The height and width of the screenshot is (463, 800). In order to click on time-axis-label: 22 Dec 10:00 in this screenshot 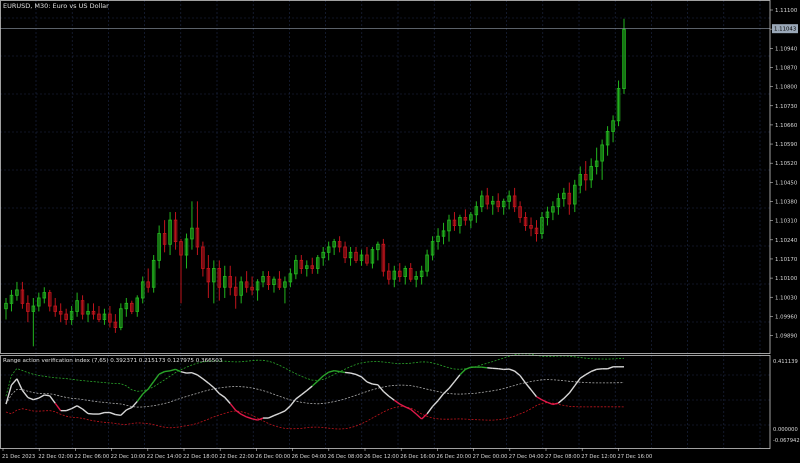, I will do `click(128, 457)`.